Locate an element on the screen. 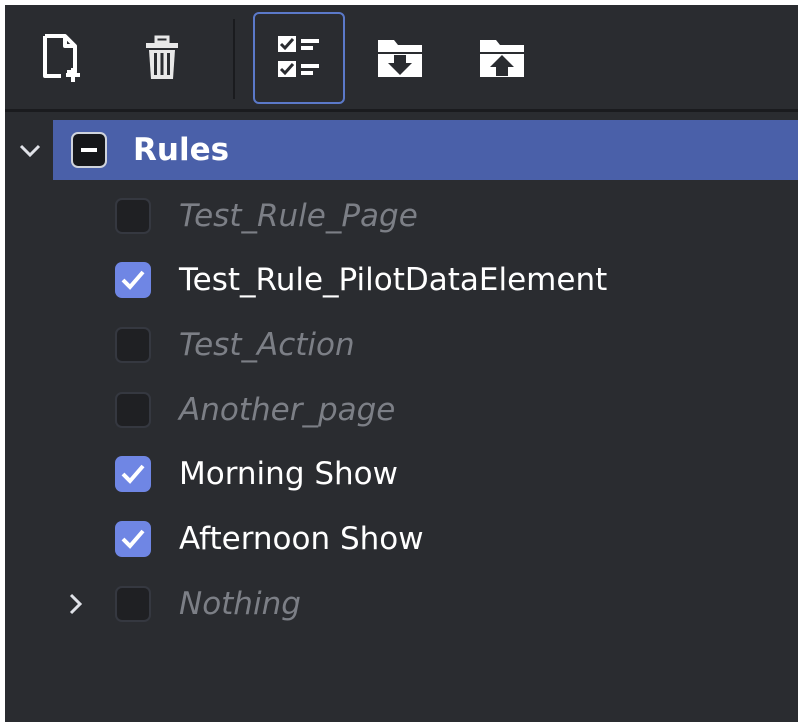  chevron-right-icon is located at coordinates (75, 604).